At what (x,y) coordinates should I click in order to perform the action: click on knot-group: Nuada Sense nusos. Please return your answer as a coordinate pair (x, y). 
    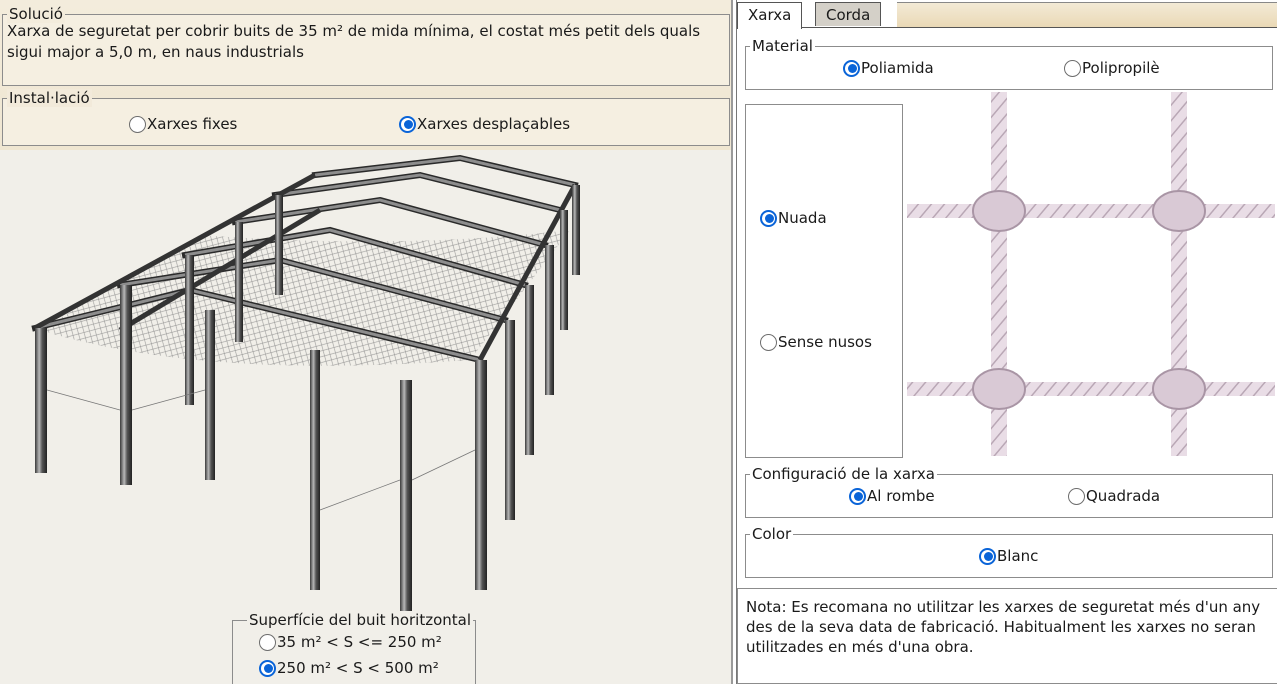
    Looking at the image, I should click on (824, 281).